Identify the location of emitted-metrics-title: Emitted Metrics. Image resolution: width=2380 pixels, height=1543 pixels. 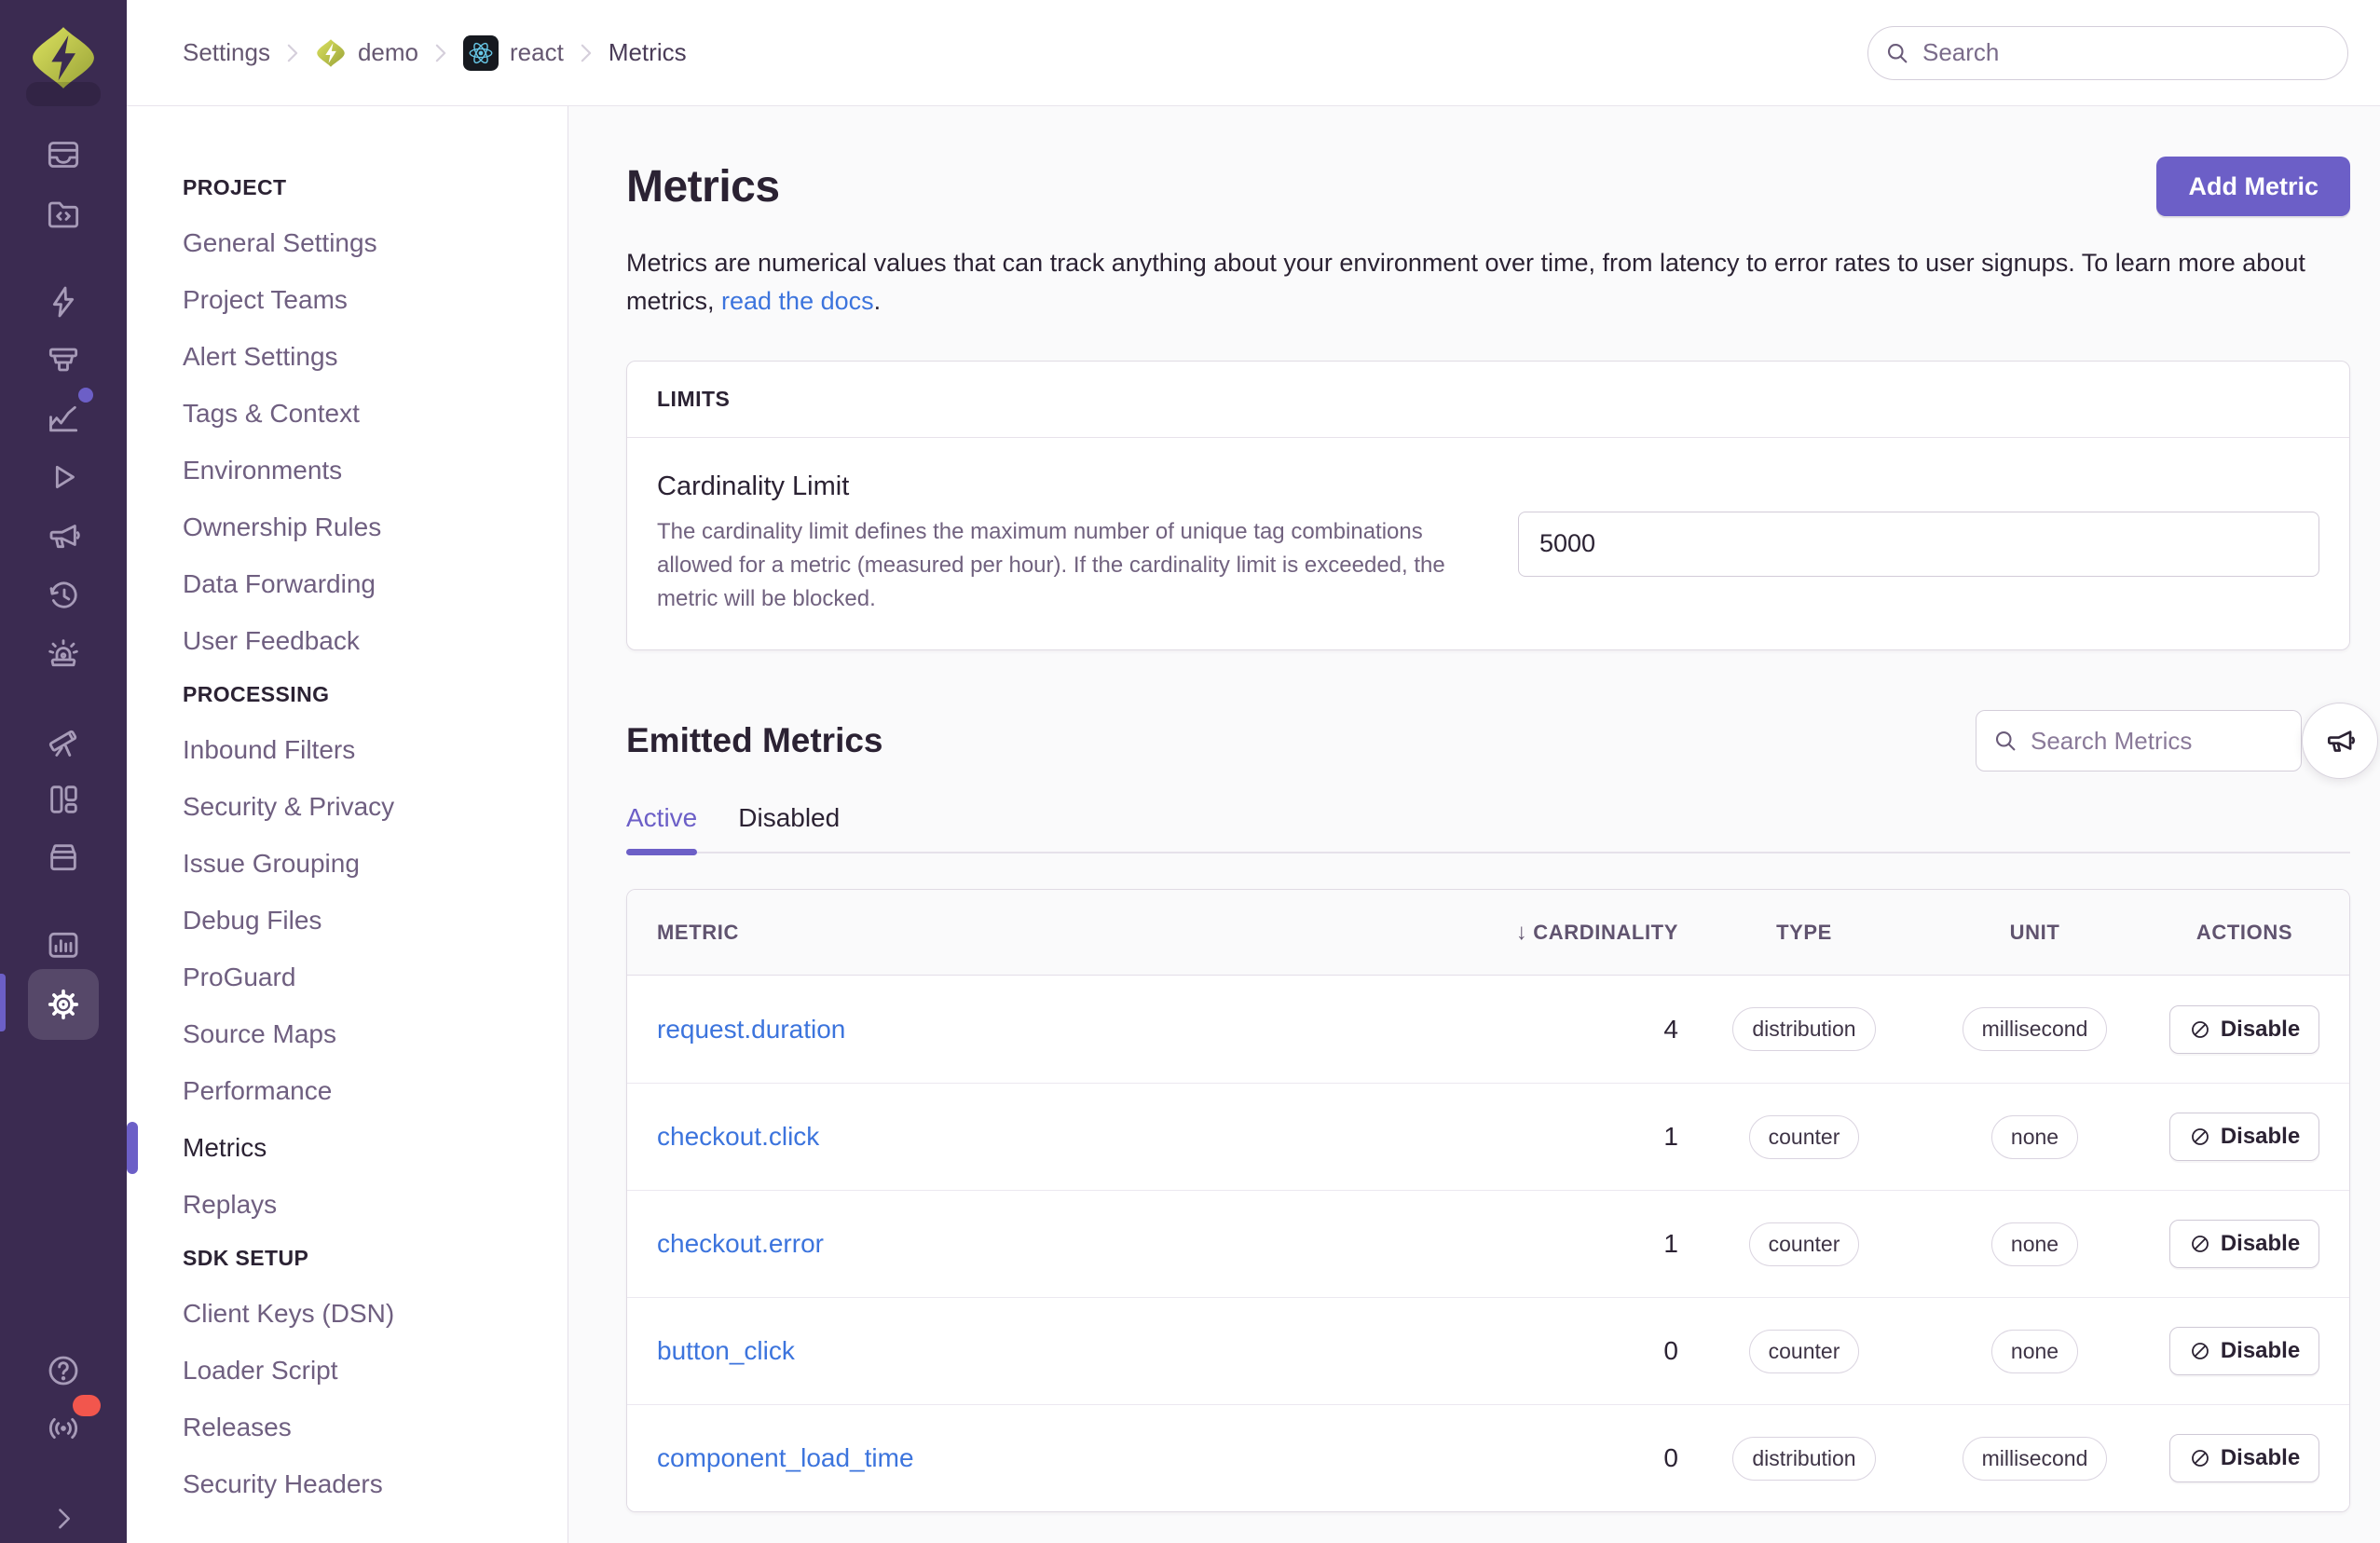
(754, 740).